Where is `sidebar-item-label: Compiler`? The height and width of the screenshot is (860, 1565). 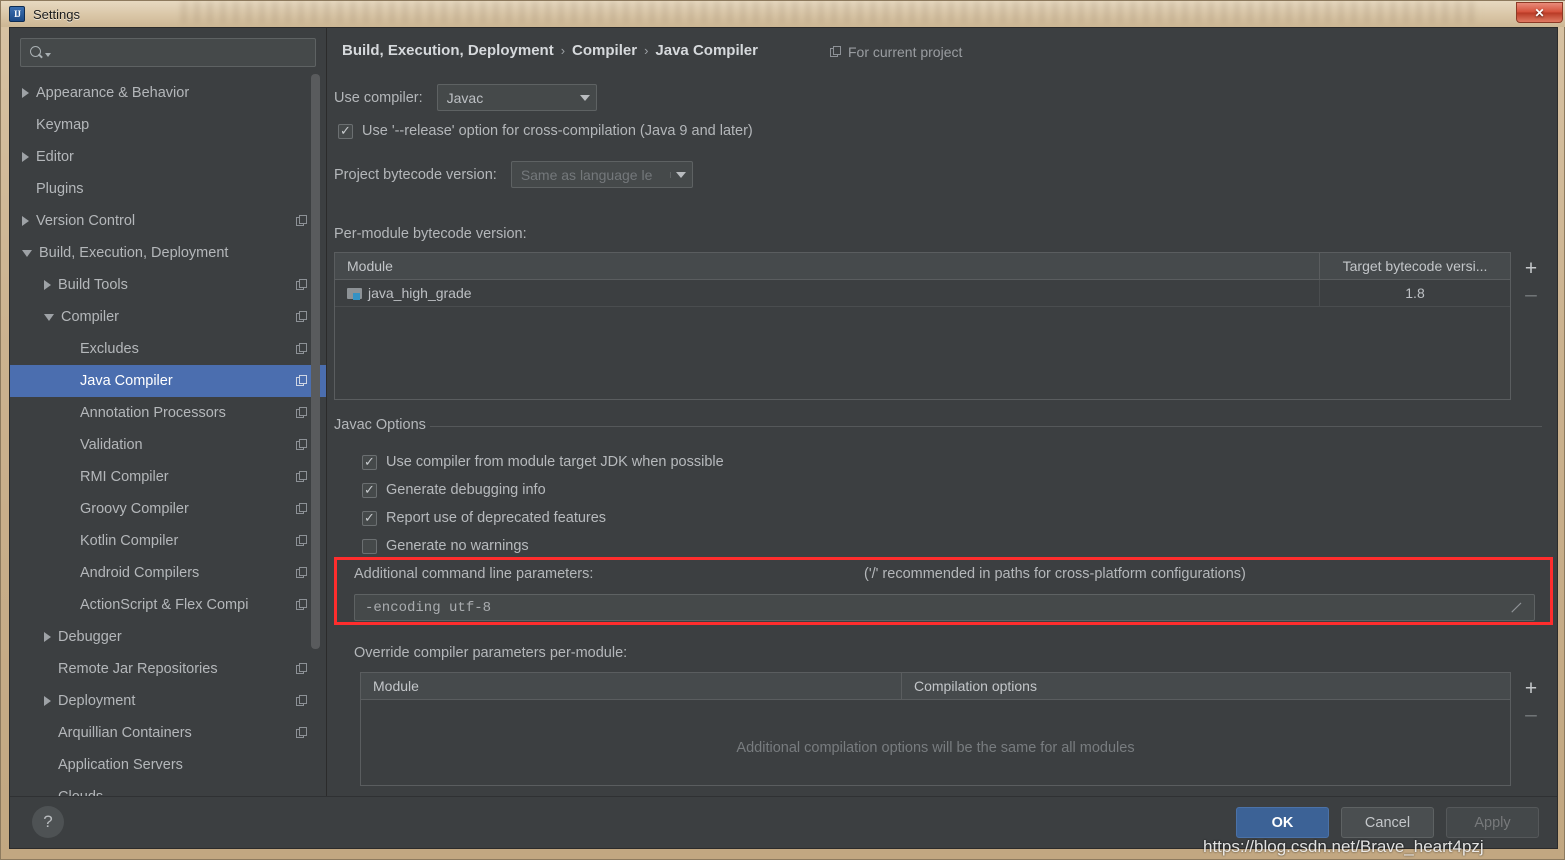
sidebar-item-label: Compiler is located at coordinates (90, 317).